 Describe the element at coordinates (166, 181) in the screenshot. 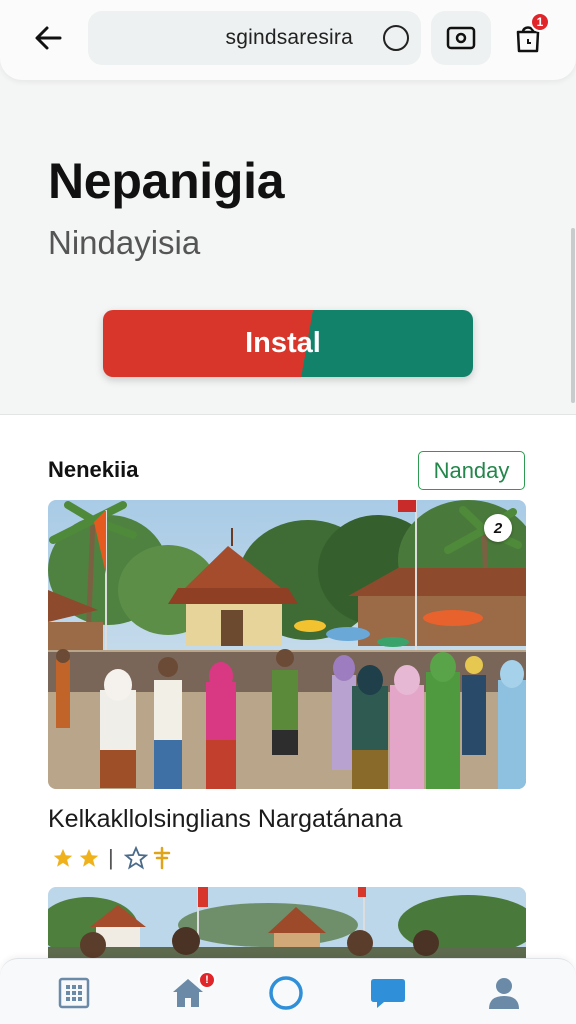

I see `page-title: Nepanigia` at that location.